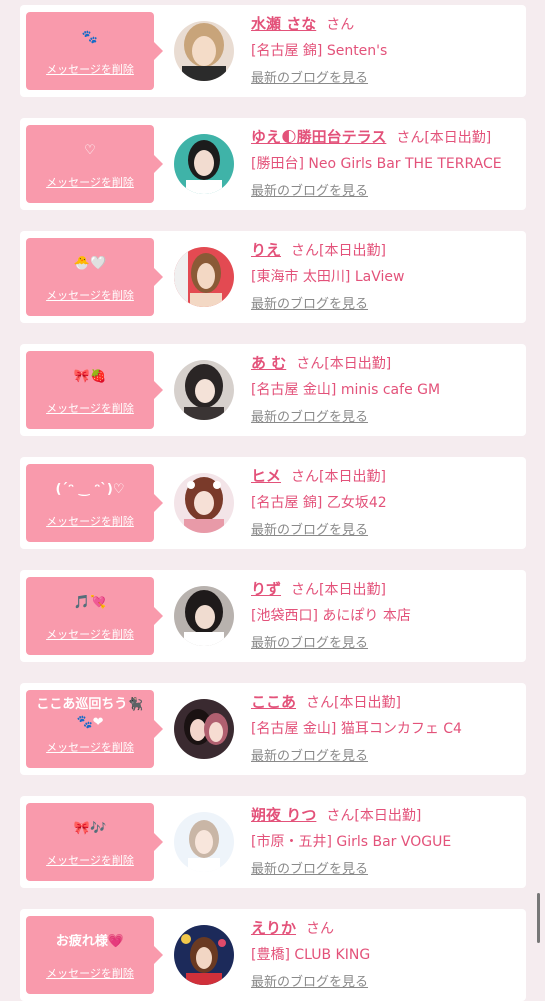  I want to click on sender-name: えりか, so click(273, 928).